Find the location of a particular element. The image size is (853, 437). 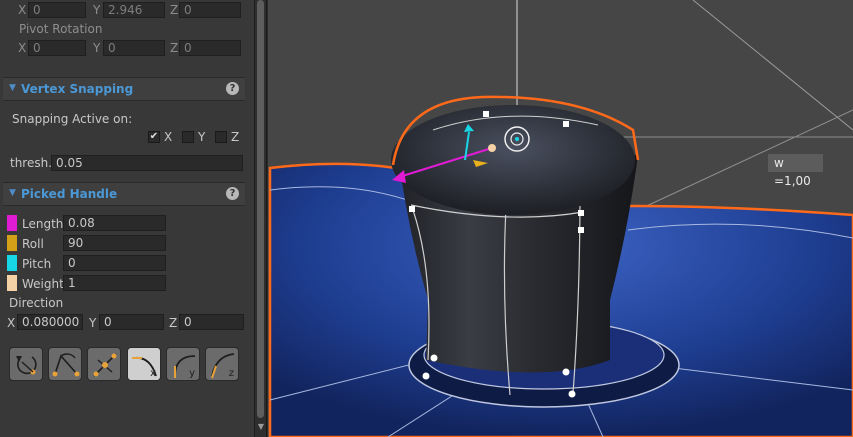

direction-x-label: X is located at coordinates (11, 323).